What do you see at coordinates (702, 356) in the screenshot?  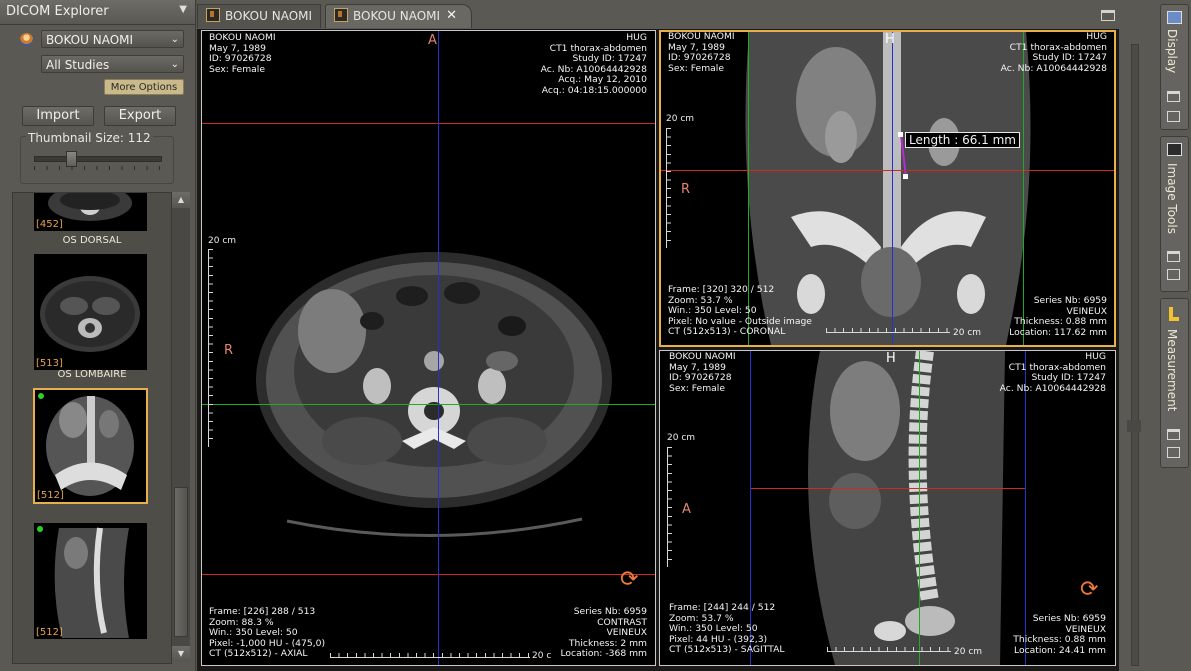 I see `patient-name: BOKOU NAOMI` at bounding box center [702, 356].